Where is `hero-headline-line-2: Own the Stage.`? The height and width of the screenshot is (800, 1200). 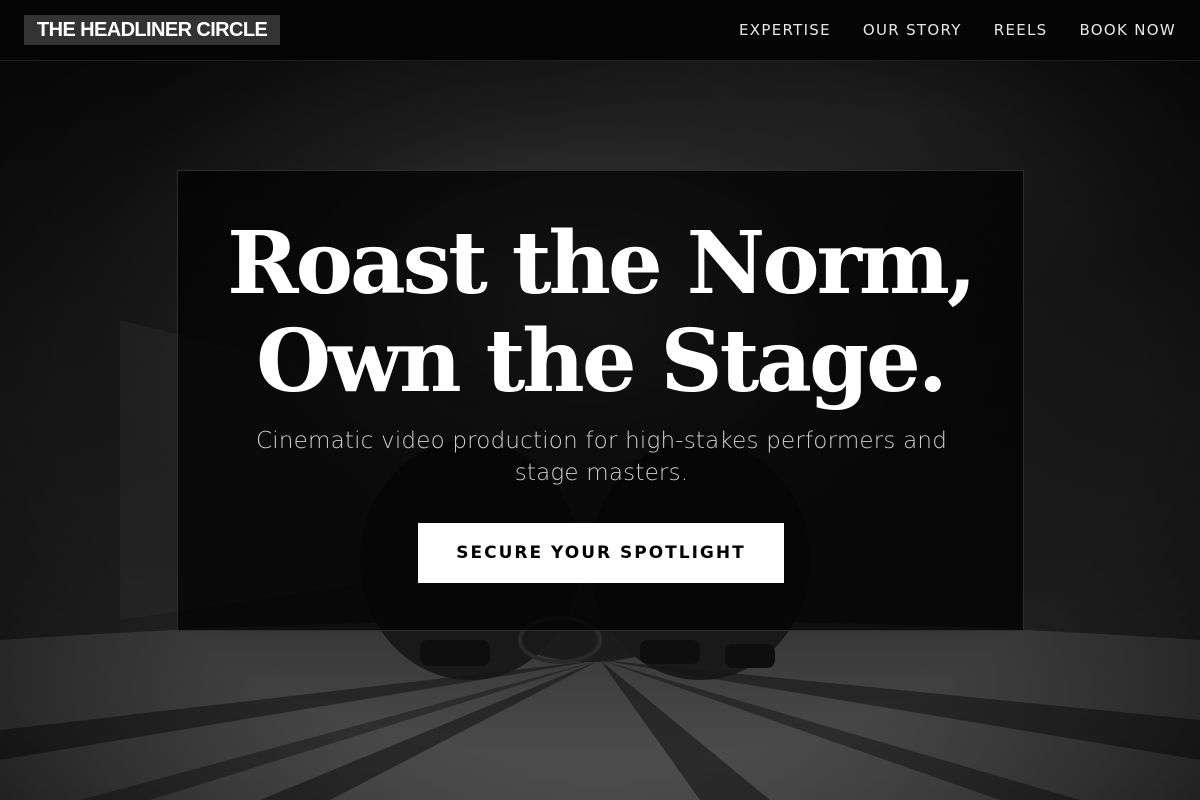
hero-headline-line-2: Own the Stage. is located at coordinates (602, 361).